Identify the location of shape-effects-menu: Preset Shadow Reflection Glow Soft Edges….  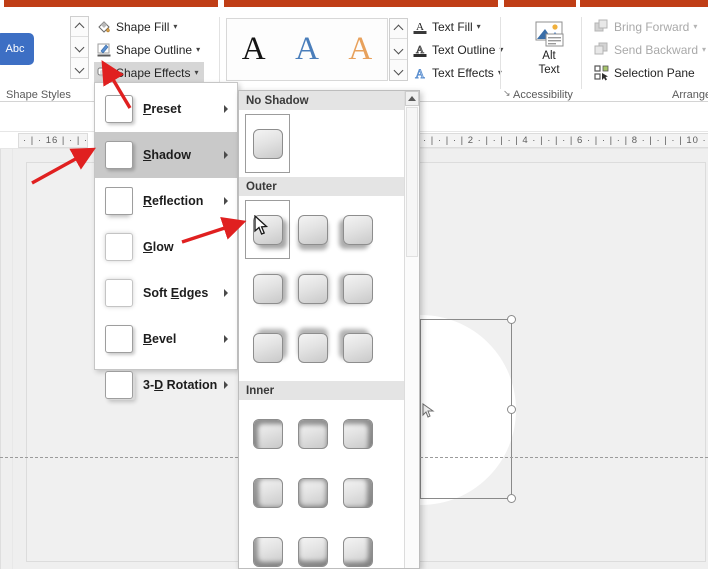
(166, 240).